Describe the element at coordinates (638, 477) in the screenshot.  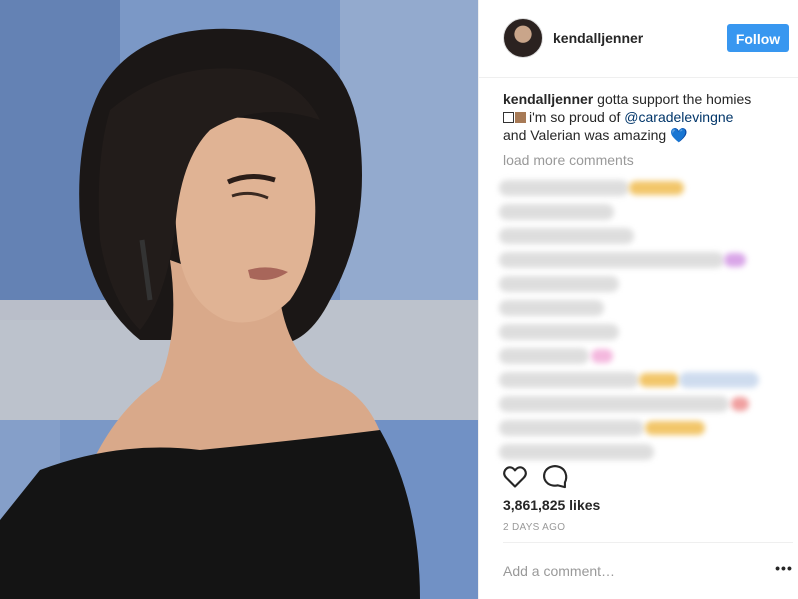
I see `post-actions` at that location.